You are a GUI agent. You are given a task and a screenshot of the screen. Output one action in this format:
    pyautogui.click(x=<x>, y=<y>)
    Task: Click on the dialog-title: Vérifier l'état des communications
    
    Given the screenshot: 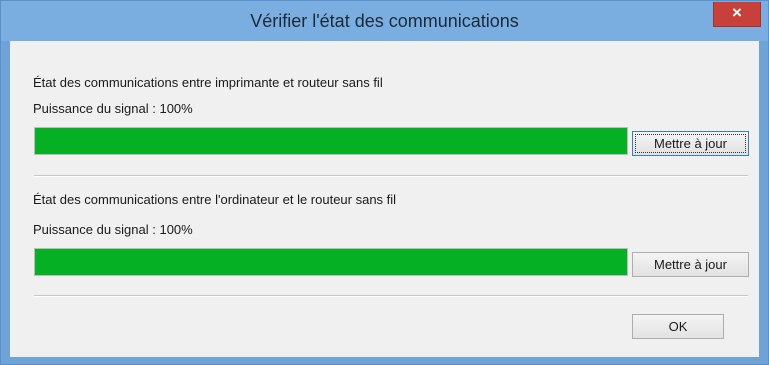 What is the action you would take?
    pyautogui.click(x=384, y=21)
    